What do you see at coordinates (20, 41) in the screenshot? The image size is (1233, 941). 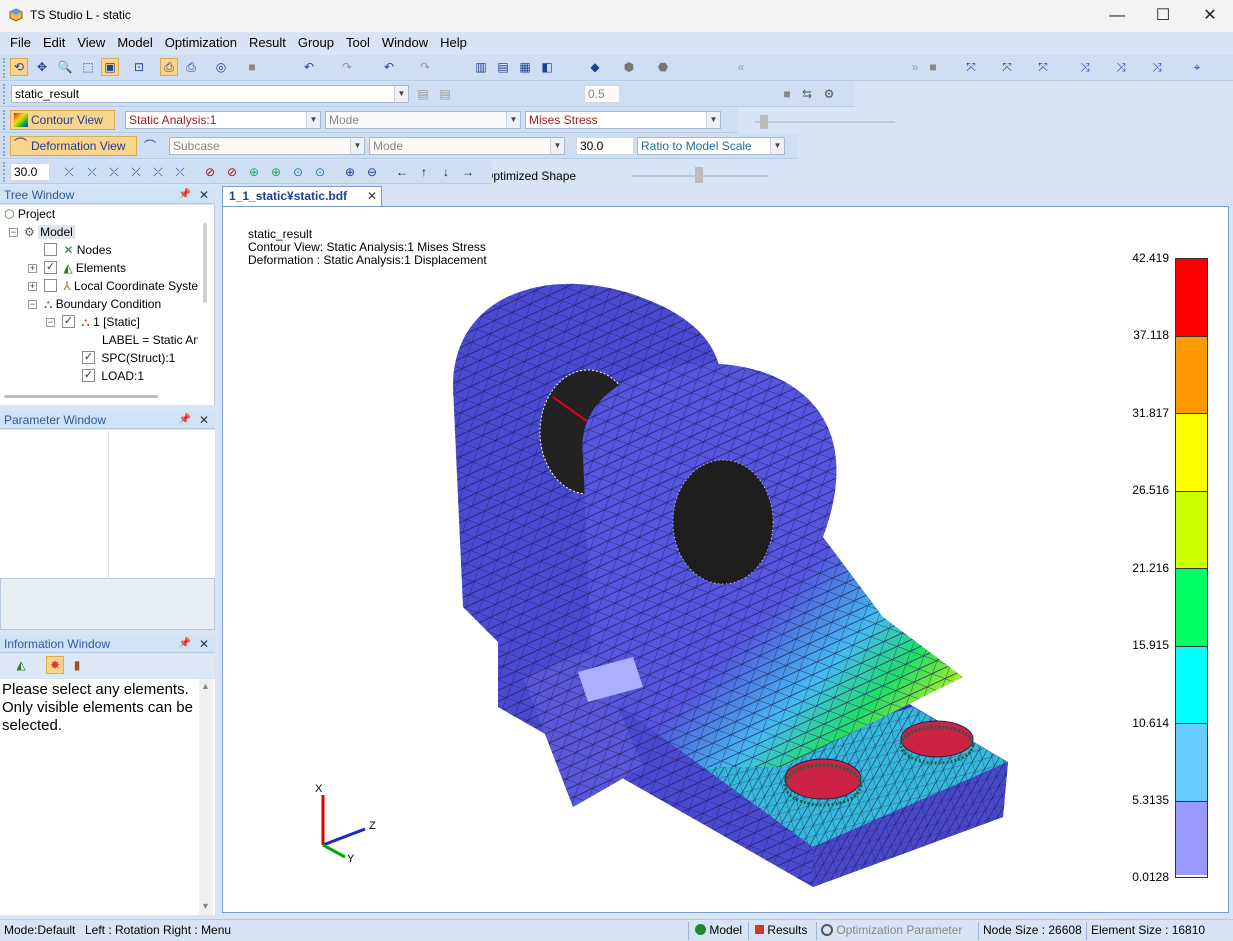 I see `menu-file: File` at bounding box center [20, 41].